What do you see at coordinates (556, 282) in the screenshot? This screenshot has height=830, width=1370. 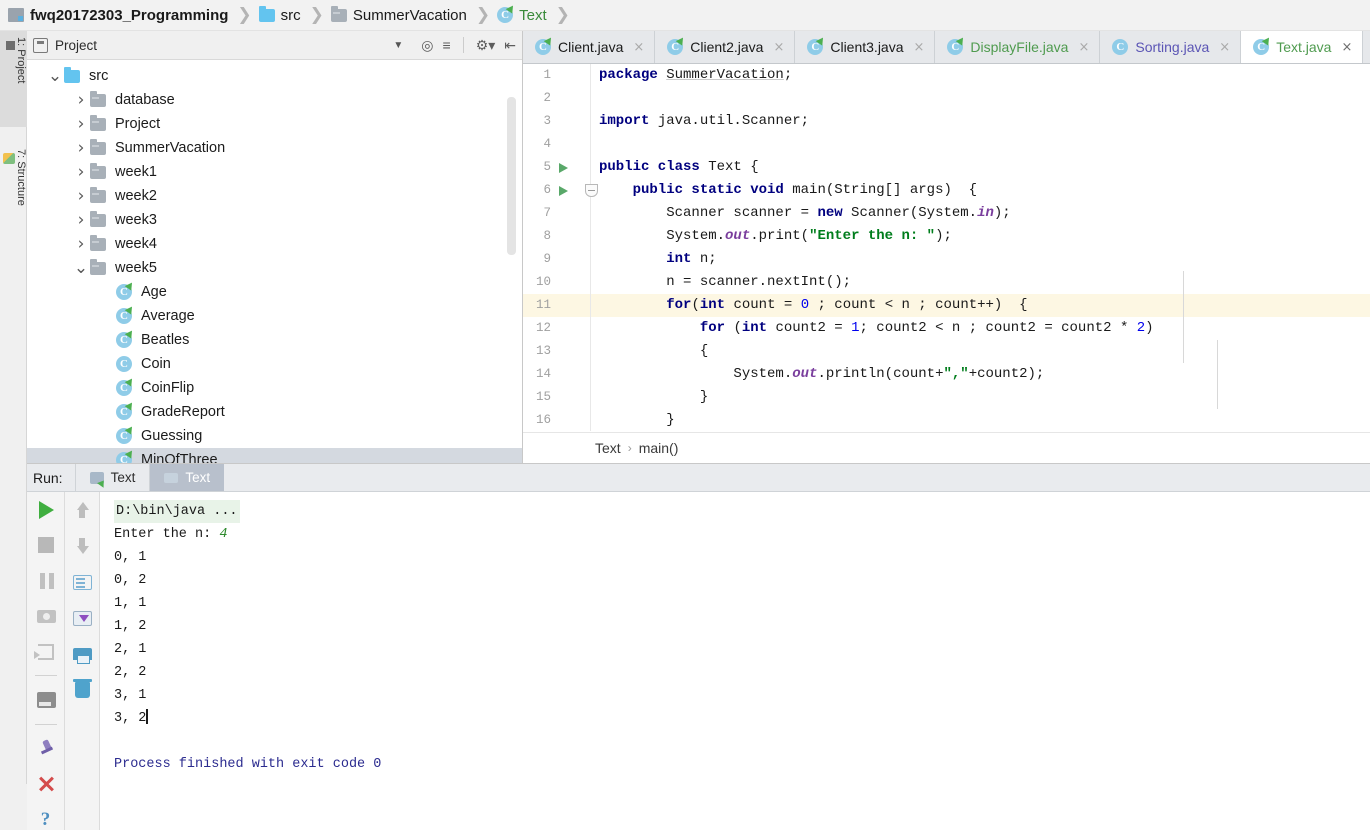 I see `gutter-line: 10` at bounding box center [556, 282].